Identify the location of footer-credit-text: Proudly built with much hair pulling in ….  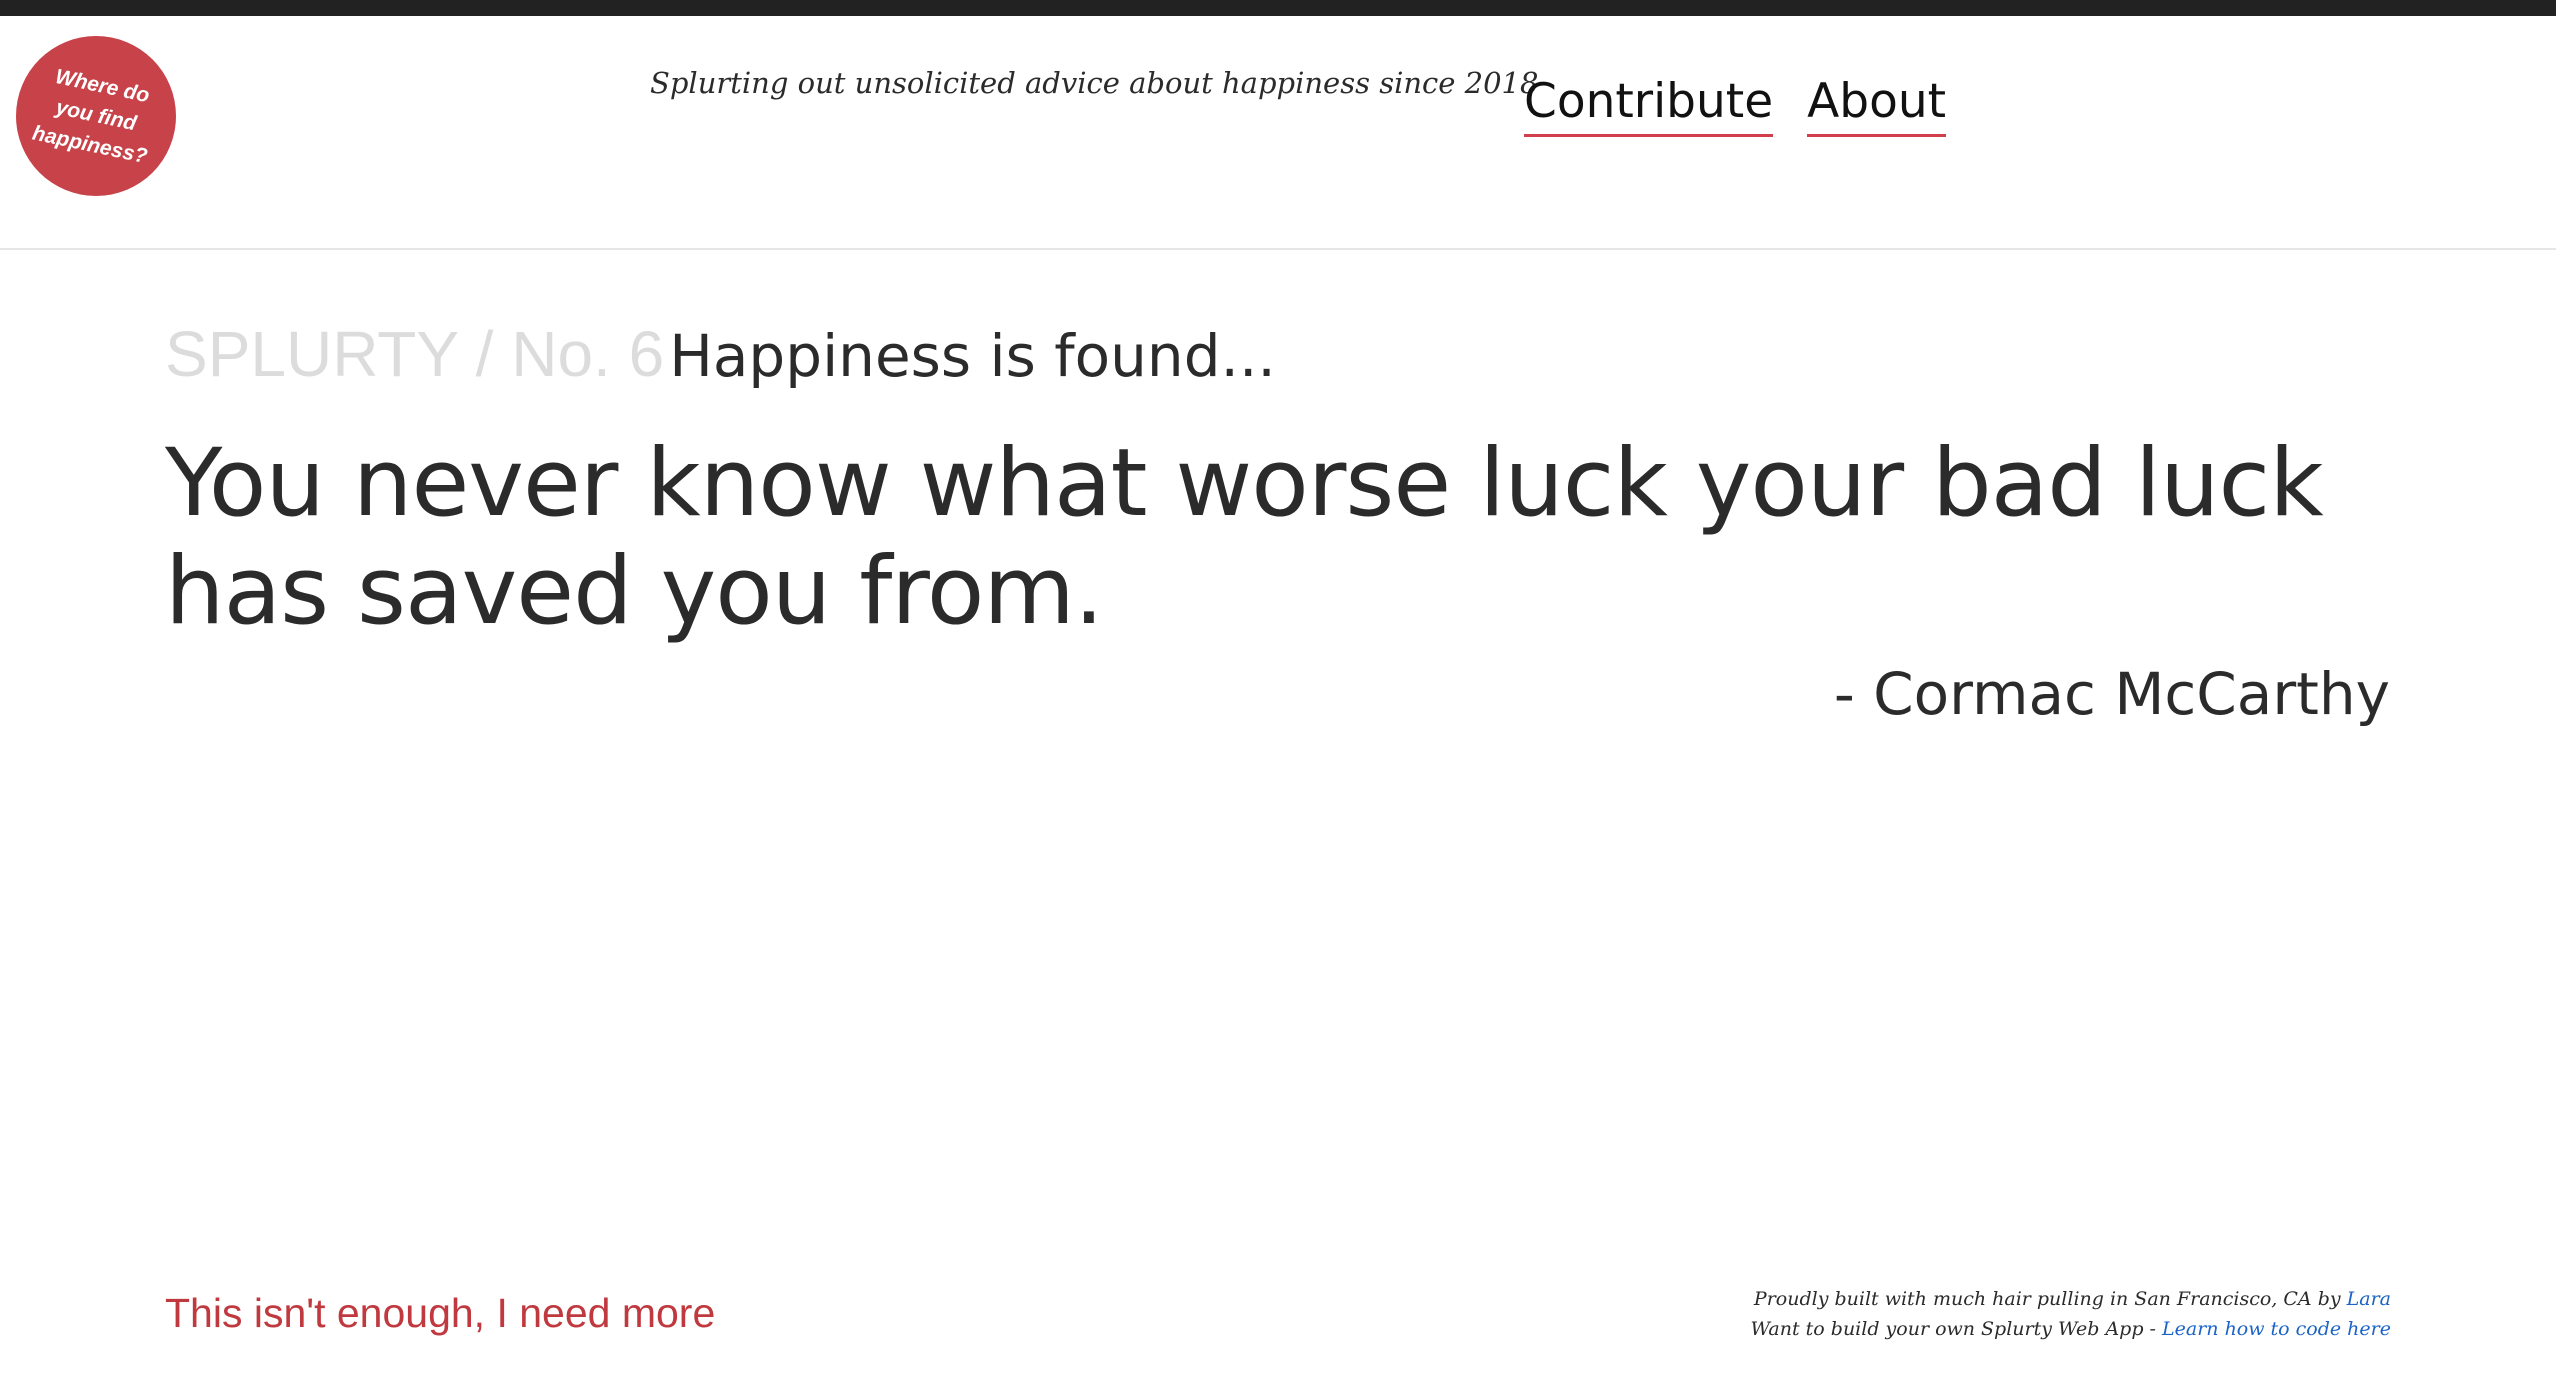
(2047, 1299).